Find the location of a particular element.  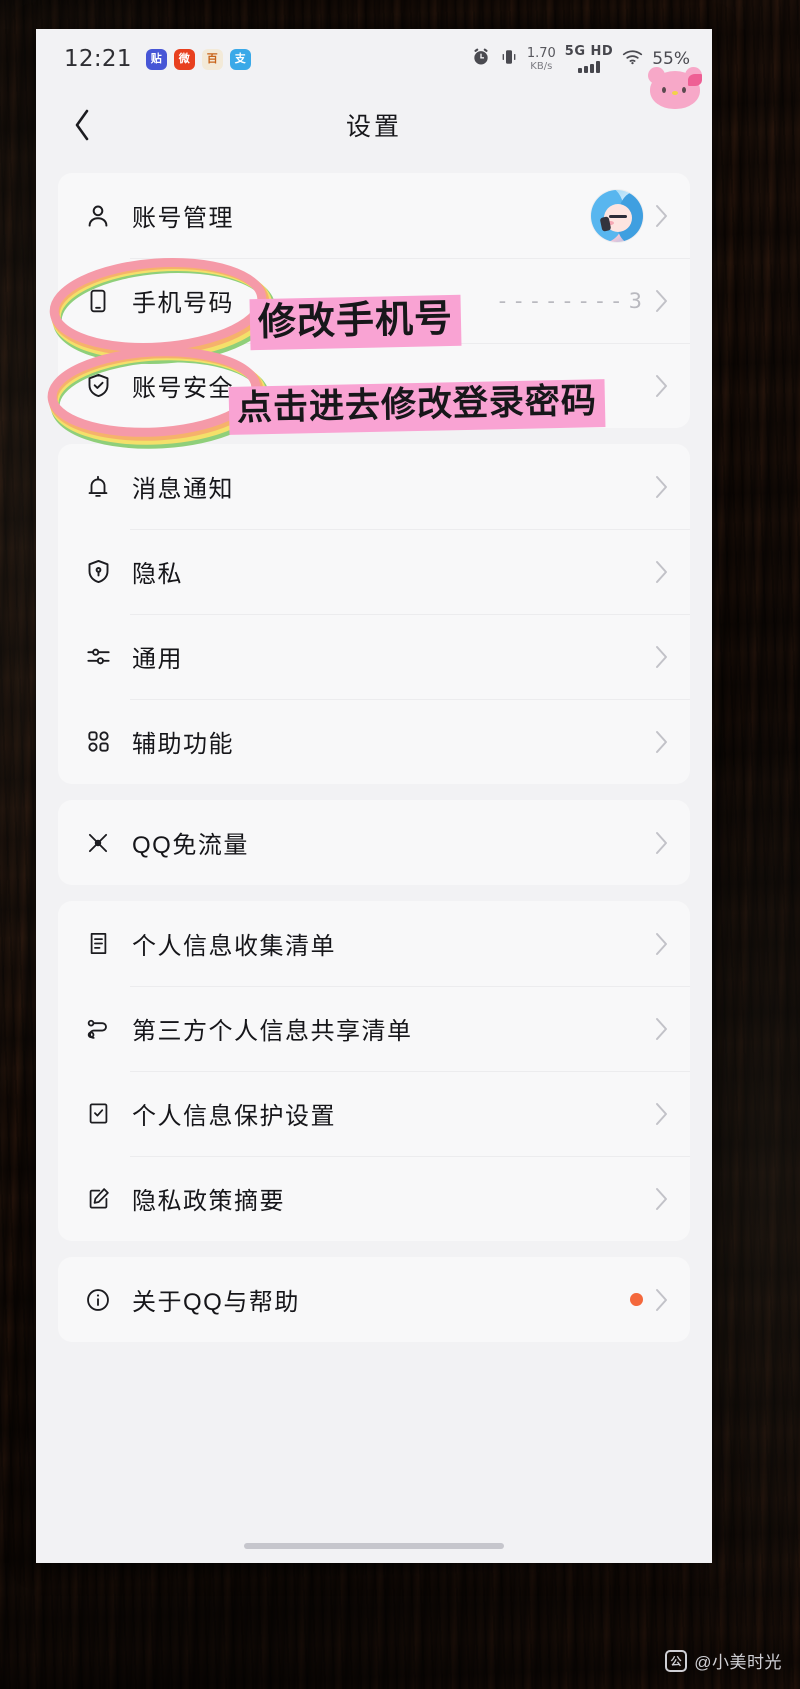

checkbox-doc-icon is located at coordinates (98, 1114).